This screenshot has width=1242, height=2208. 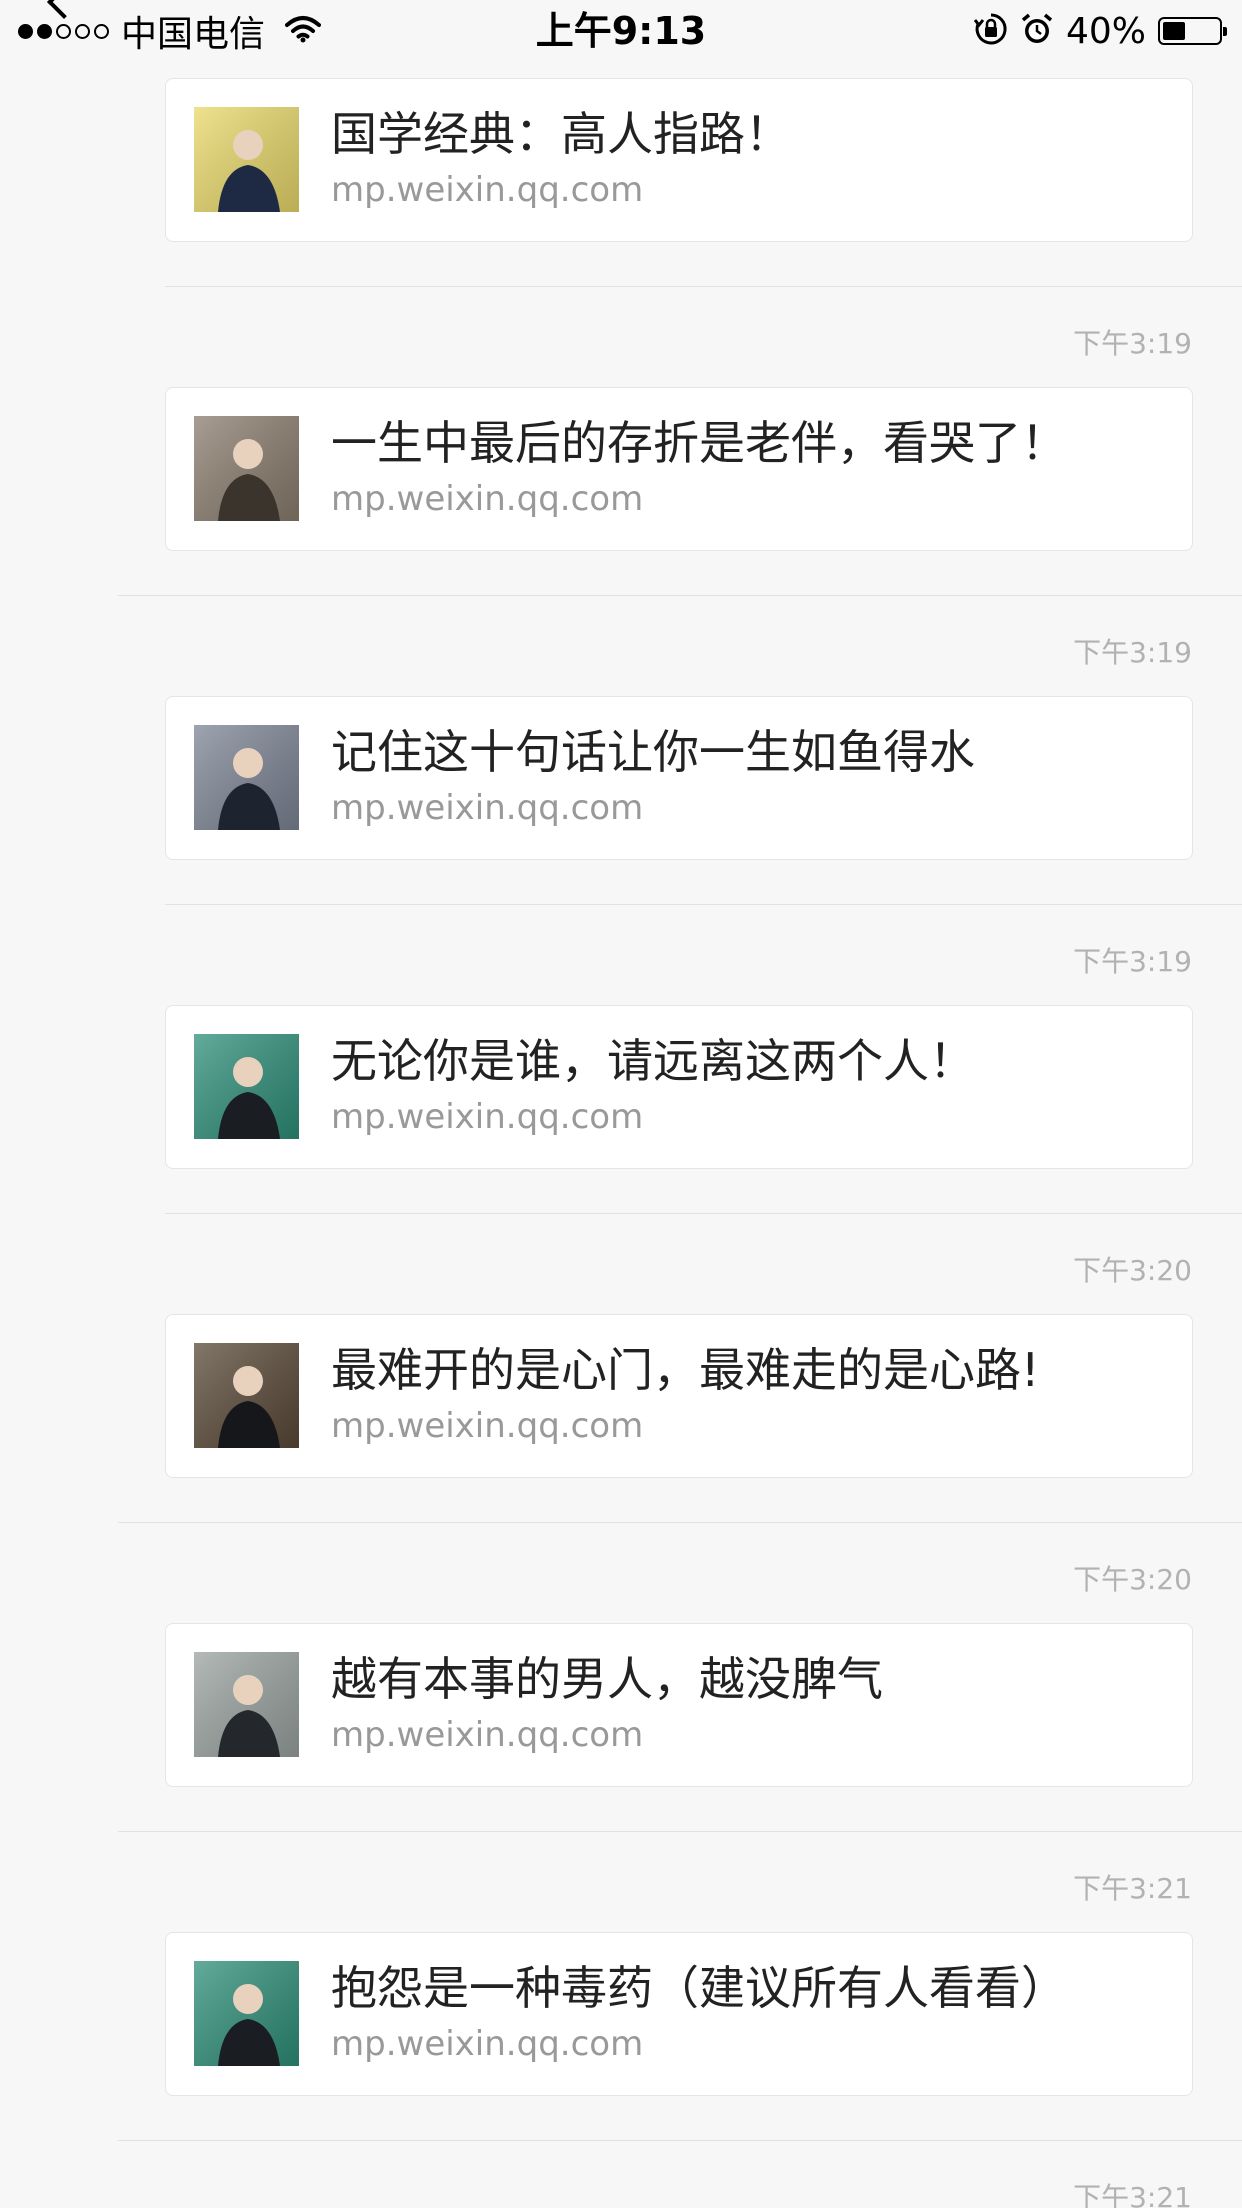 I want to click on status-bar: 中国电信 上午9:13 40%, so click(x=621, y=31).